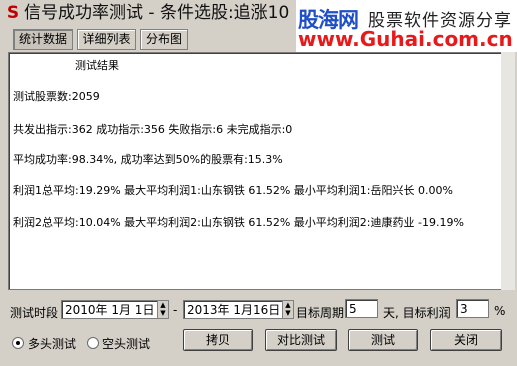 This screenshot has height=366, width=517. What do you see at coordinates (126, 343) in the screenshot?
I see `short-test-label: 空头测试` at bounding box center [126, 343].